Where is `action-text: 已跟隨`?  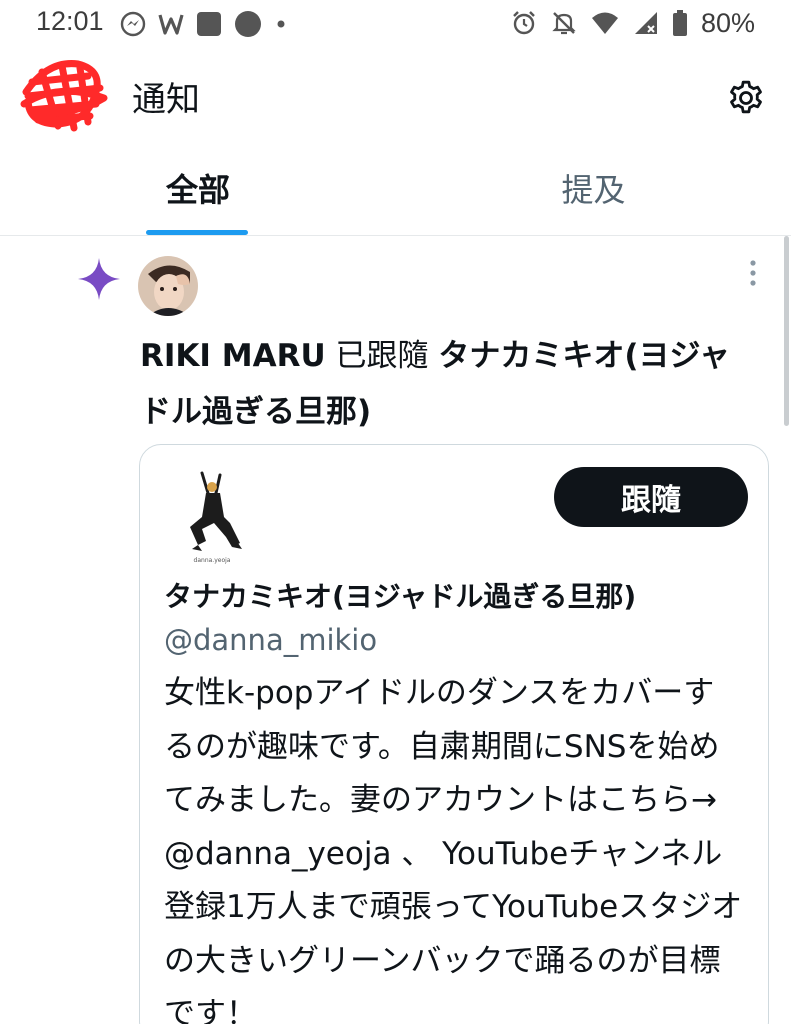
action-text: 已跟隨 is located at coordinates (382, 356).